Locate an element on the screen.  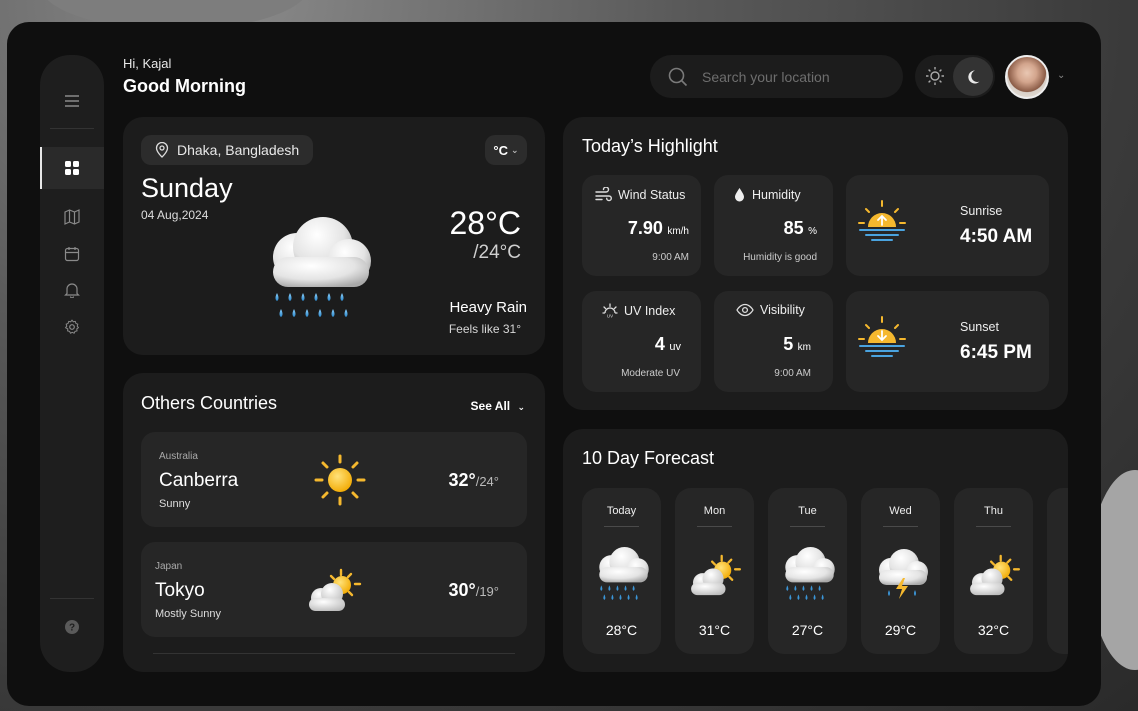
svg-text: UV is located at coordinates (610, 316).